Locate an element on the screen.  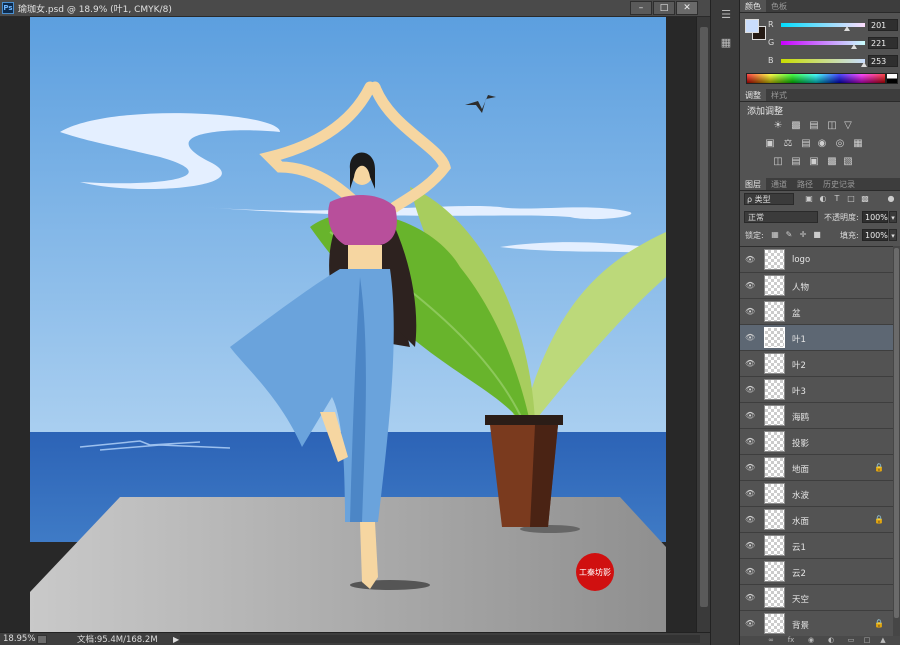
tab-styles: 样式 is located at coordinates (779, 95).